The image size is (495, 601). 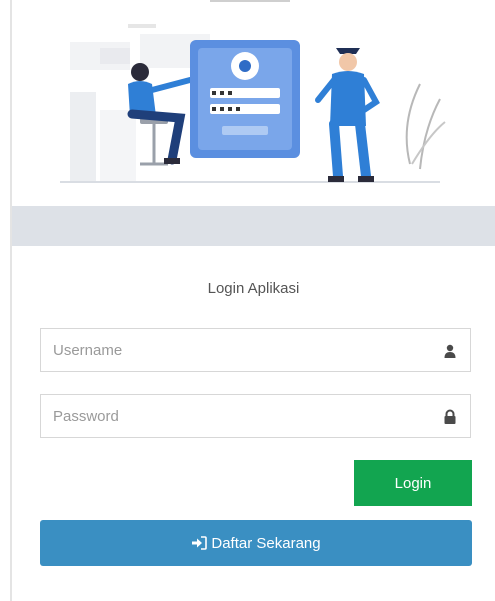 I want to click on lock-icon, so click(x=450, y=416).